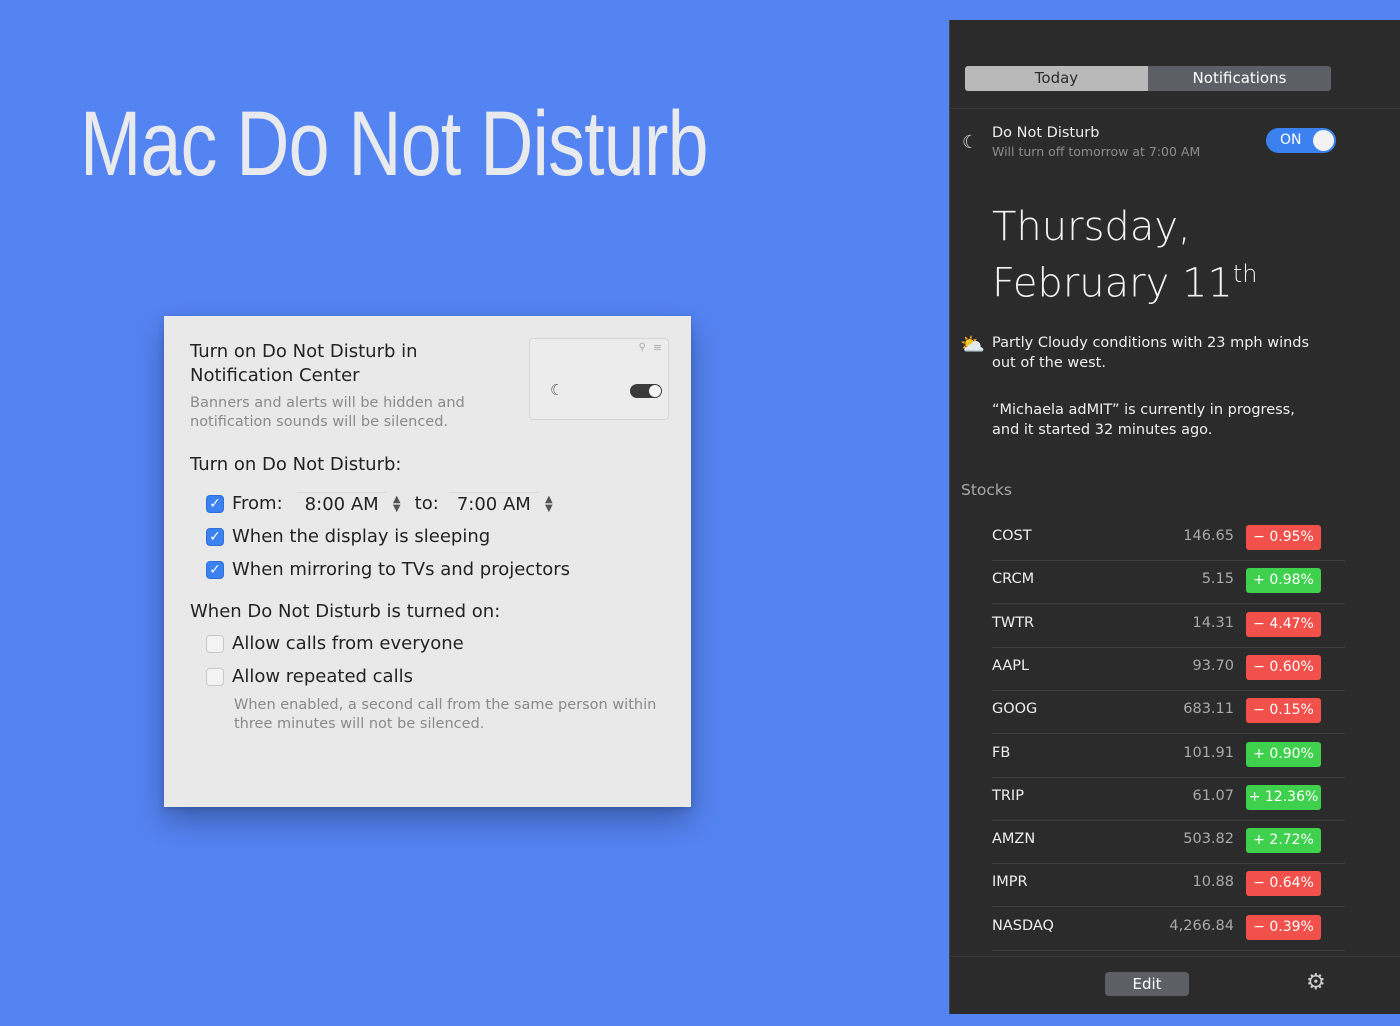 The image size is (1400, 1026). I want to click on stock-change-badge: − 0.64%, so click(1283, 884).